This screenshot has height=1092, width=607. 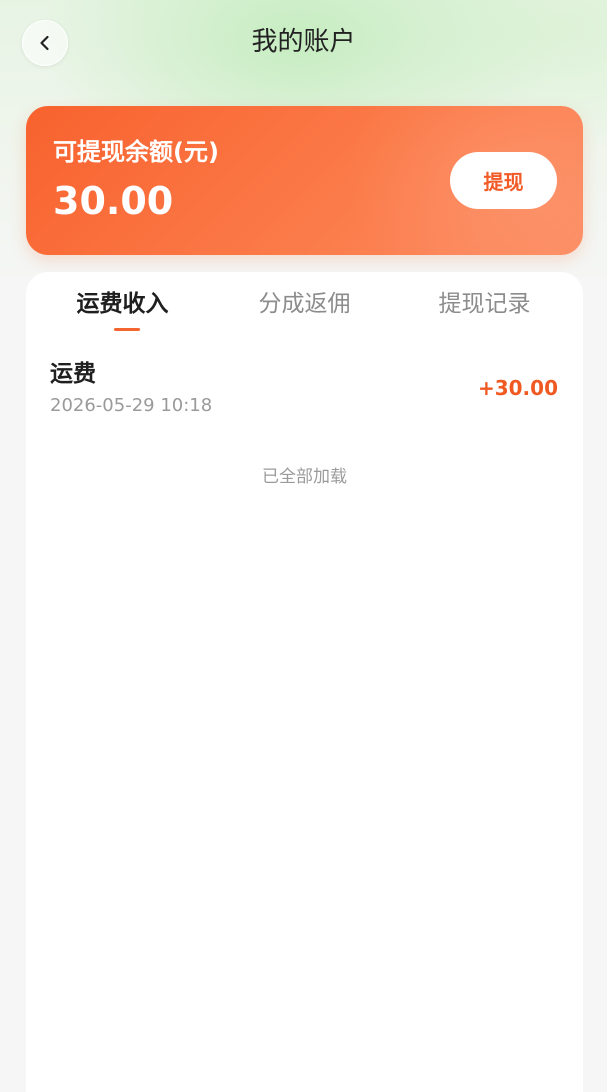 I want to click on tab-withdraw-records: 提现记录, so click(x=484, y=304).